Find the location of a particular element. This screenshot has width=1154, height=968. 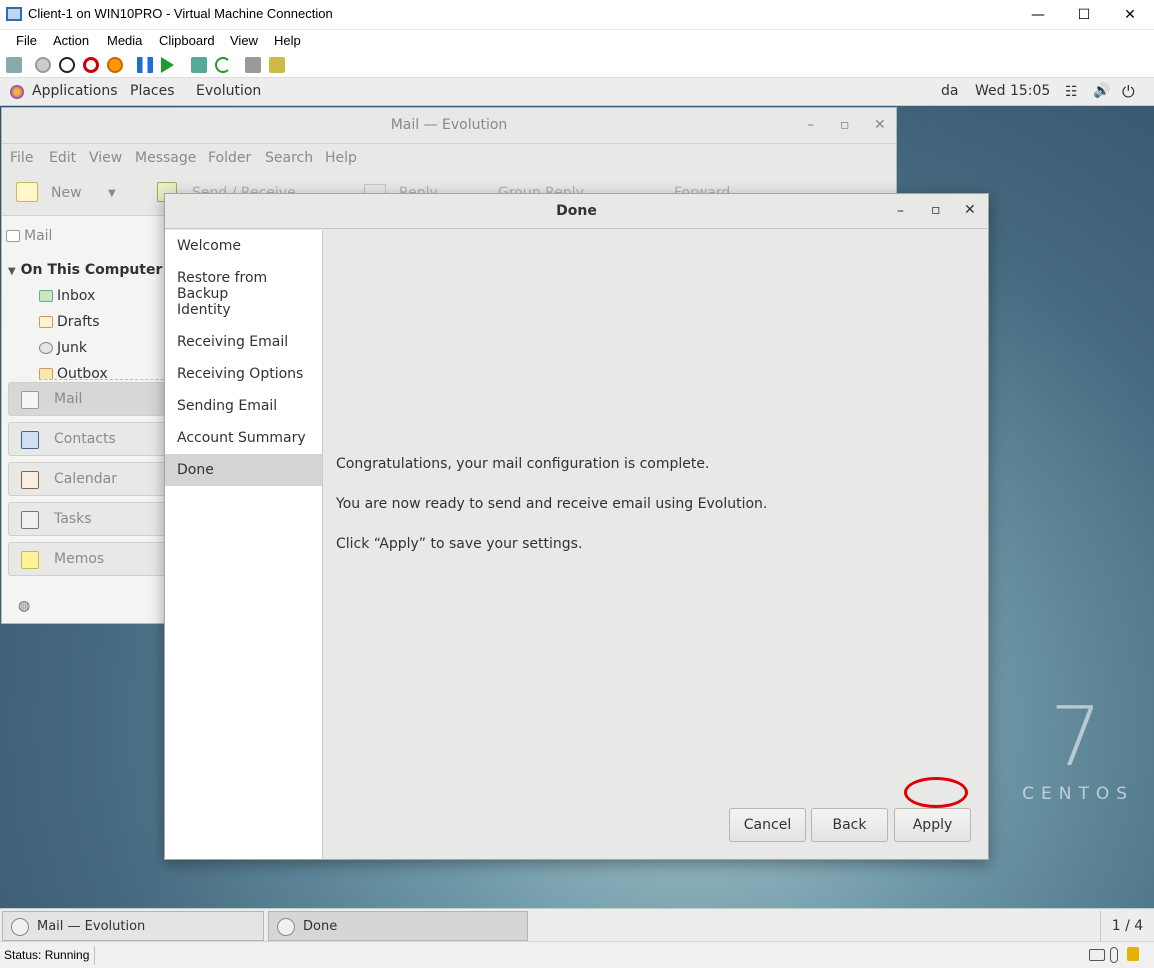

evolution-task-icon is located at coordinates (20, 927).